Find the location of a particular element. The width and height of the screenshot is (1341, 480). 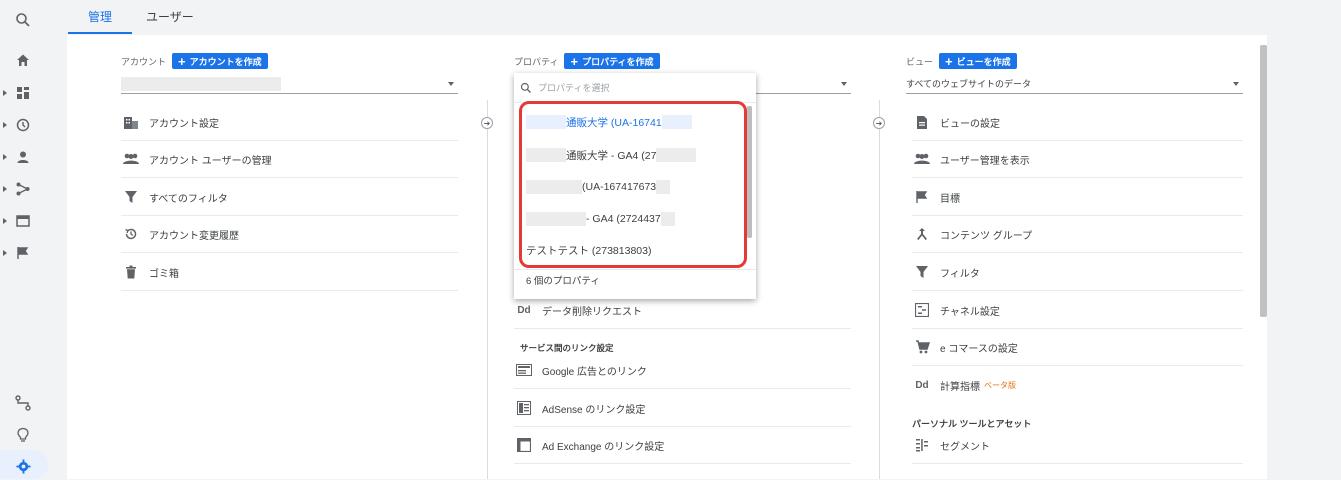

view-selector: すべてのウェブサイトのデータ is located at coordinates (1074, 84).